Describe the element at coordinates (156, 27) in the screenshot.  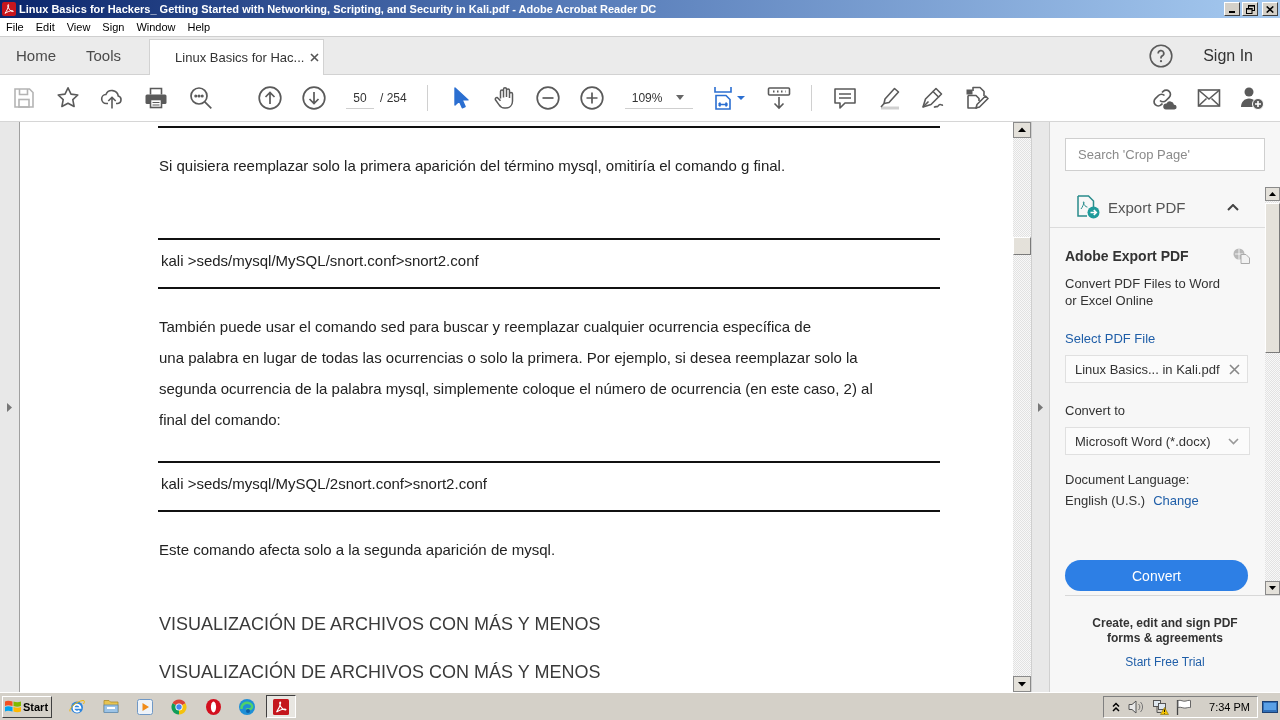
I see `menu-item: Window` at that location.